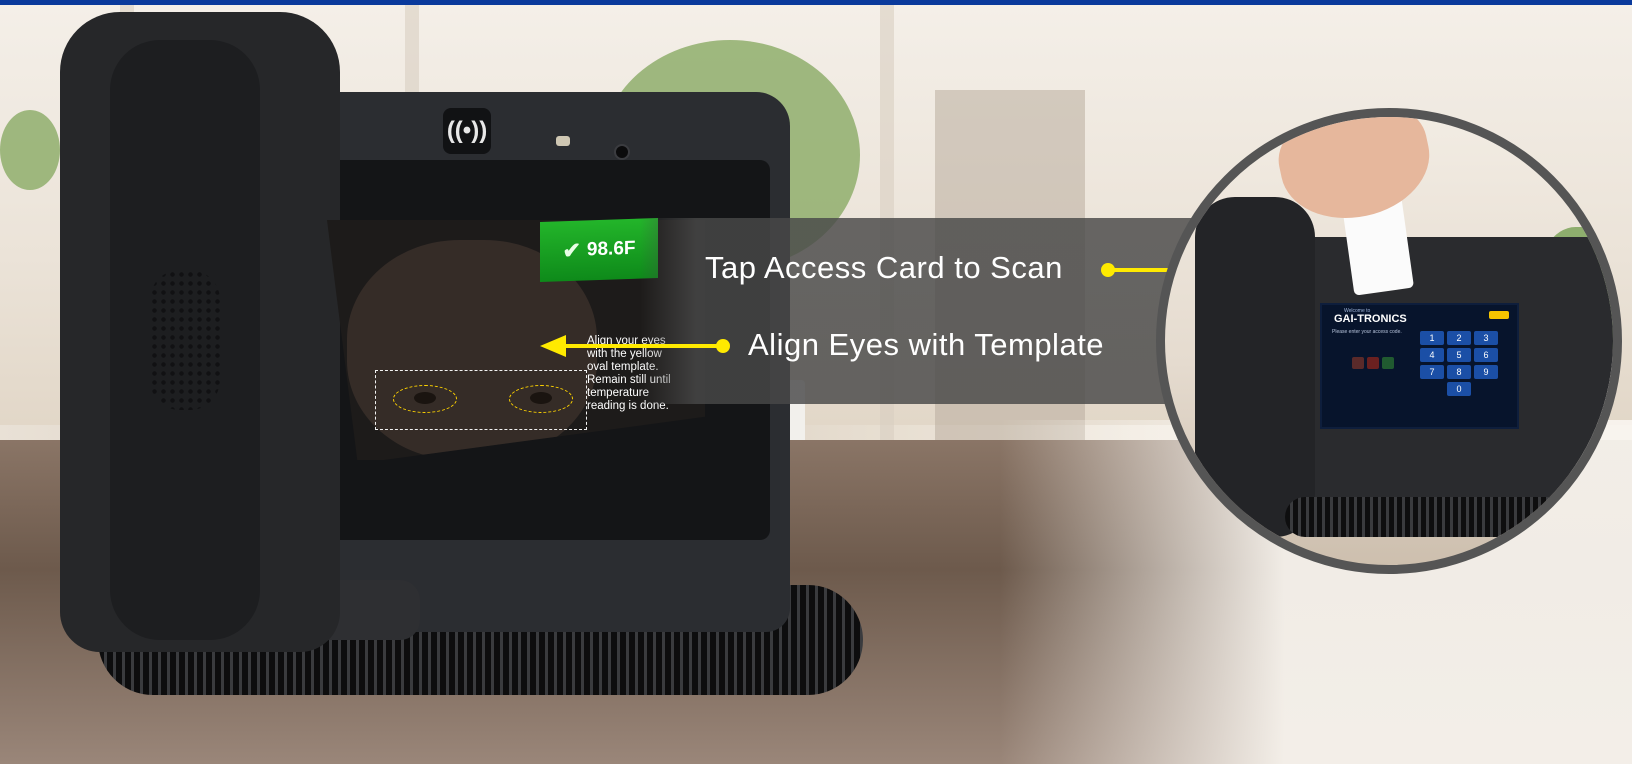 This screenshot has width=1632, height=764. I want to click on inset-coiled-cord, so click(1449, 517).